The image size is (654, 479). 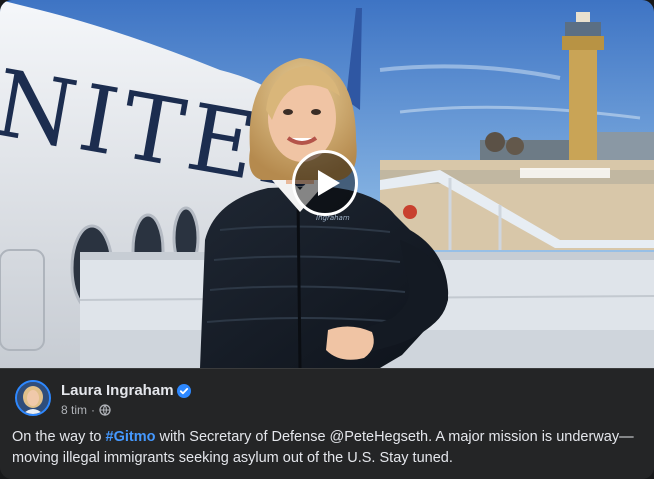 What do you see at coordinates (105, 410) in the screenshot?
I see `globe-icon` at bounding box center [105, 410].